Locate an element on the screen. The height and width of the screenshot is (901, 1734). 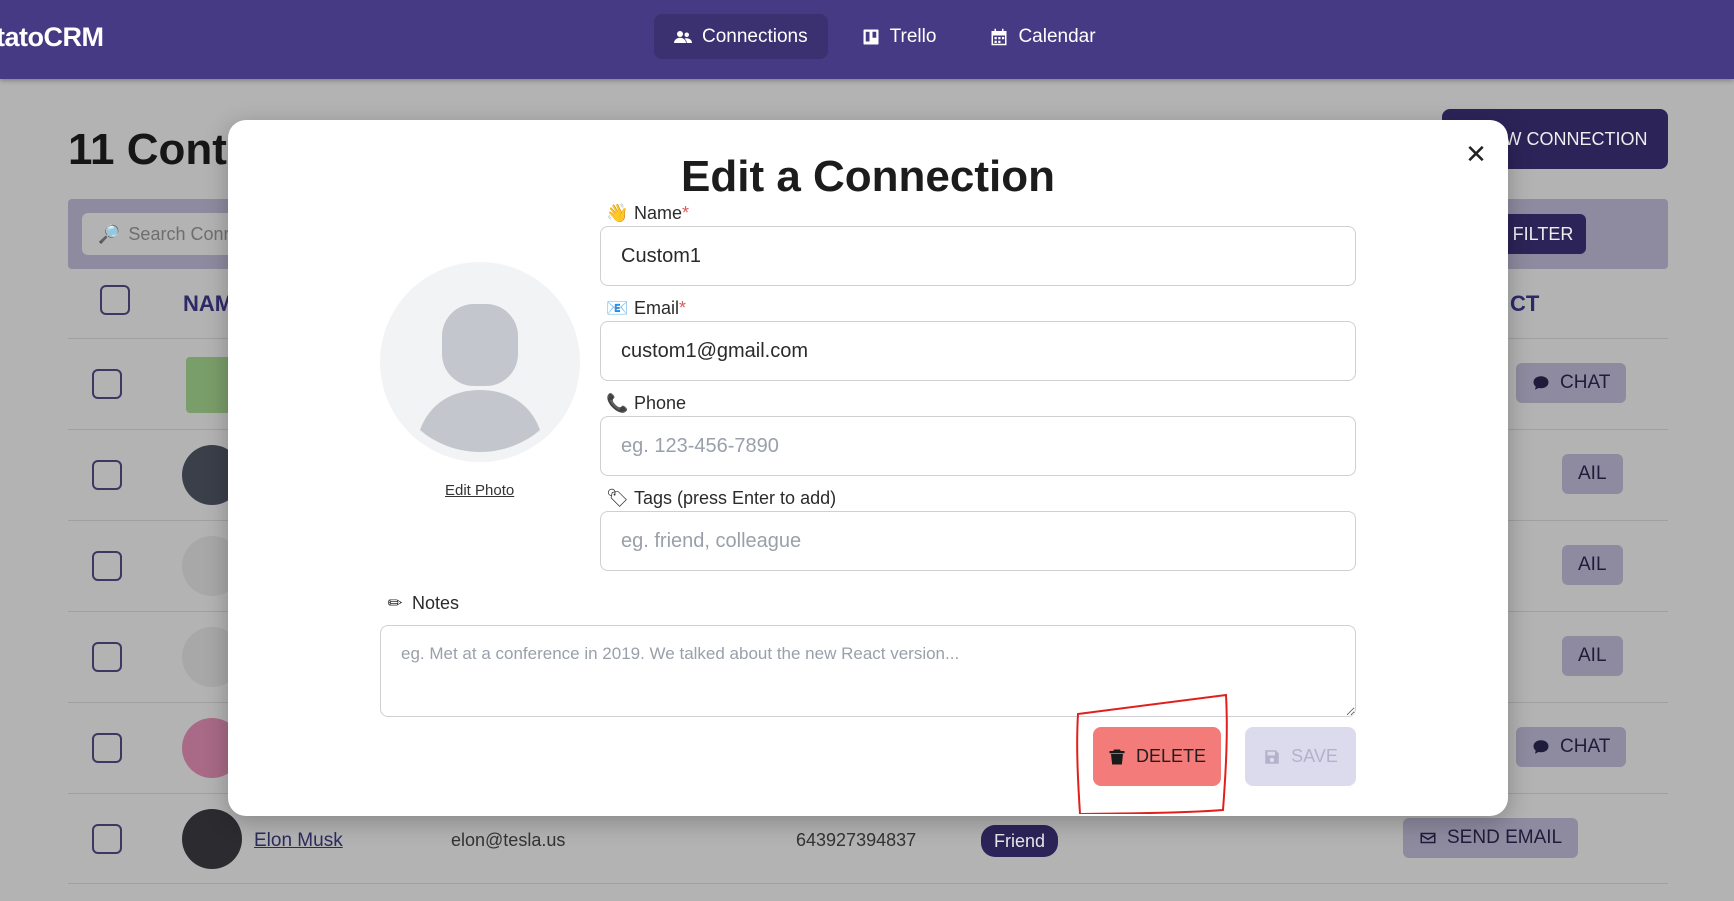
column-header-name: NAM is located at coordinates (208, 304).